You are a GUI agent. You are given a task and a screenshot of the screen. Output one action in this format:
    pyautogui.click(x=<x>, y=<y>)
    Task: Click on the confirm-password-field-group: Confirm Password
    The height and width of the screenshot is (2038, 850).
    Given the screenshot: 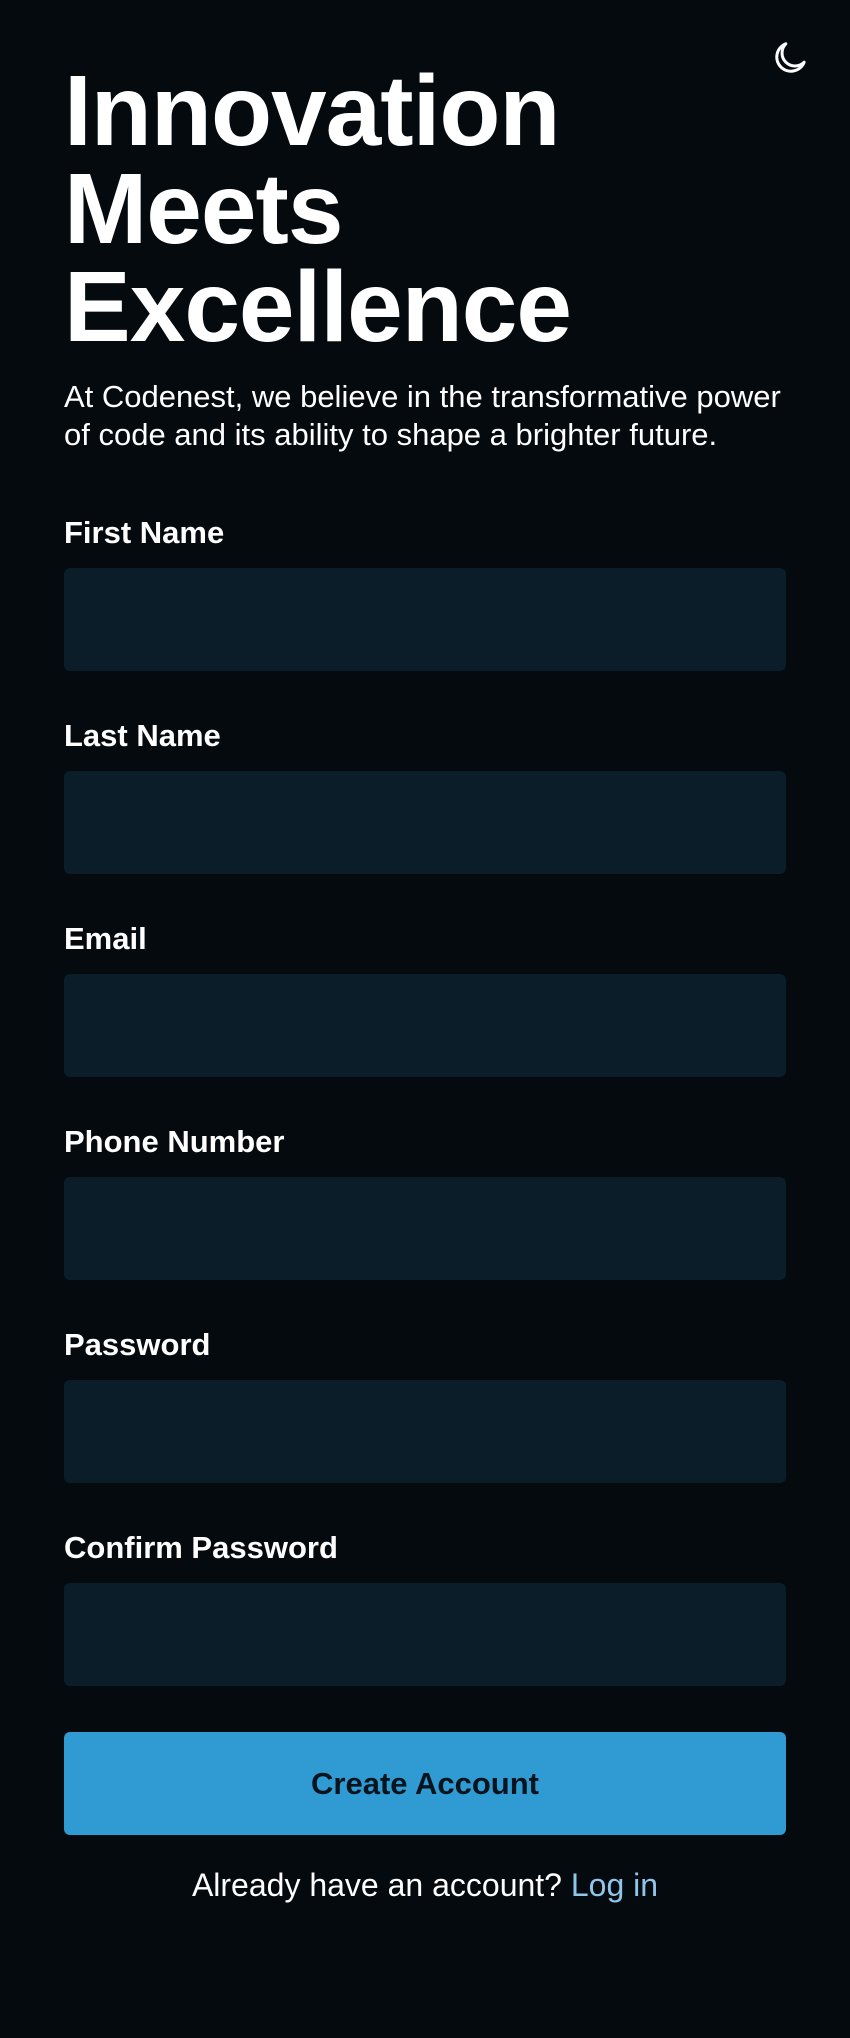 What is the action you would take?
    pyautogui.click(x=425, y=1607)
    